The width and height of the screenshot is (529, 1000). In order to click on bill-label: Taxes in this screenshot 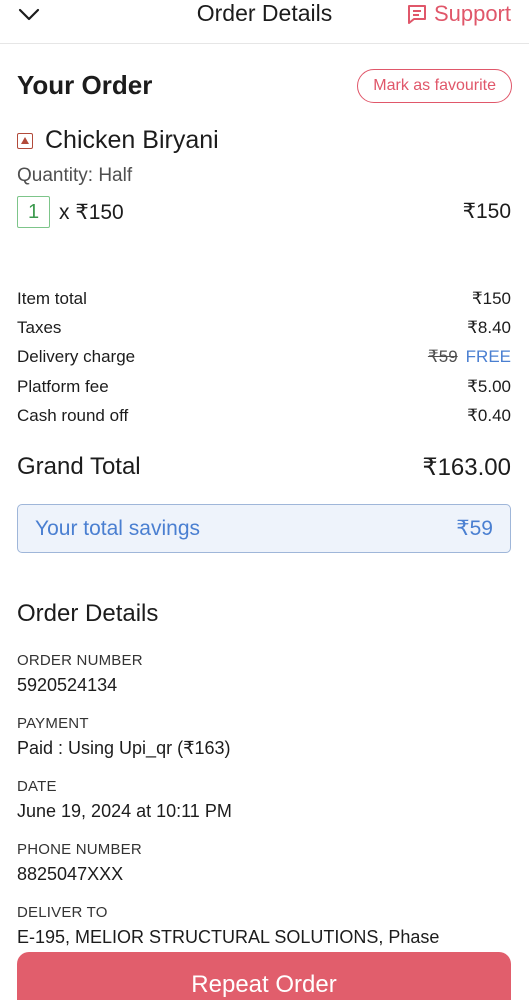, I will do `click(39, 327)`.